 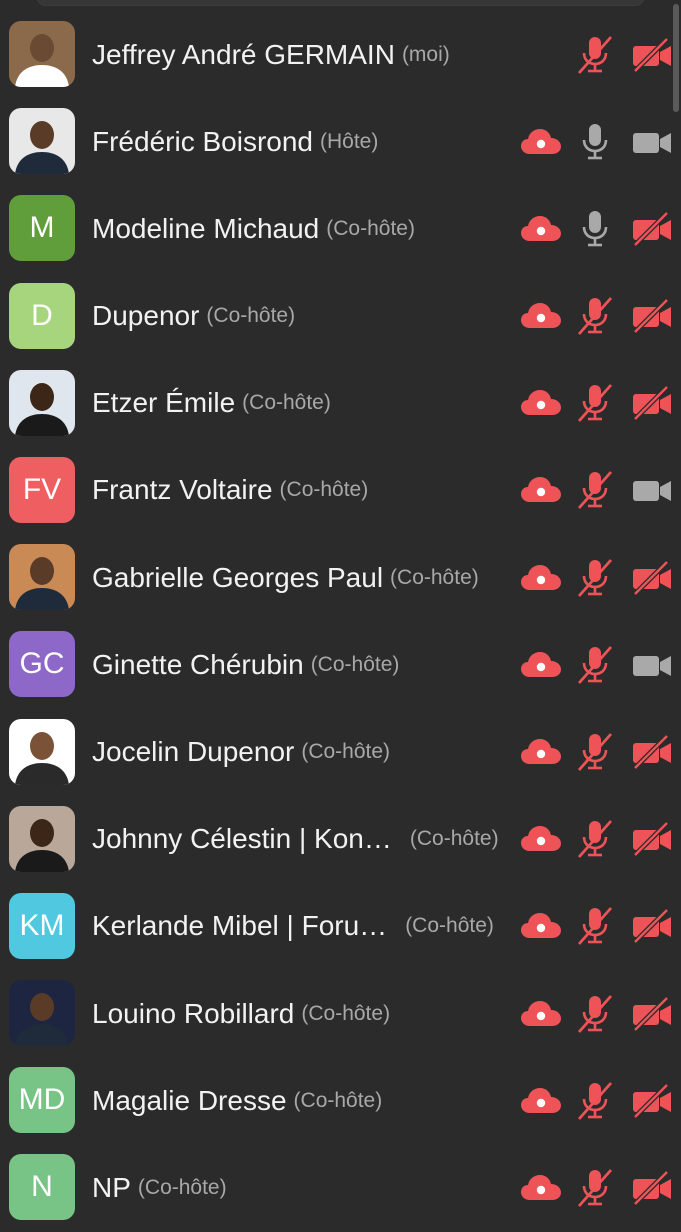 I want to click on participant-row: Etzer Émile (Co-hôte), so click(x=340, y=403).